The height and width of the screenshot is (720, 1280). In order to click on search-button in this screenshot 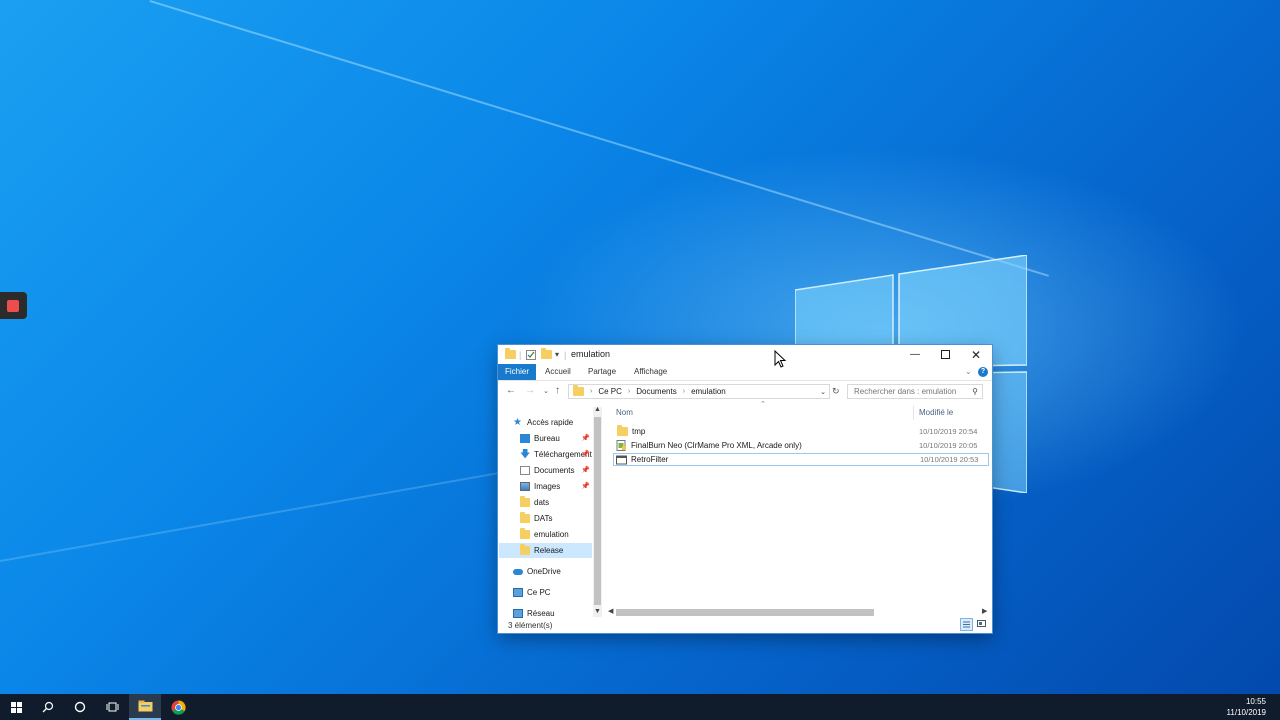, I will do `click(48, 707)`.